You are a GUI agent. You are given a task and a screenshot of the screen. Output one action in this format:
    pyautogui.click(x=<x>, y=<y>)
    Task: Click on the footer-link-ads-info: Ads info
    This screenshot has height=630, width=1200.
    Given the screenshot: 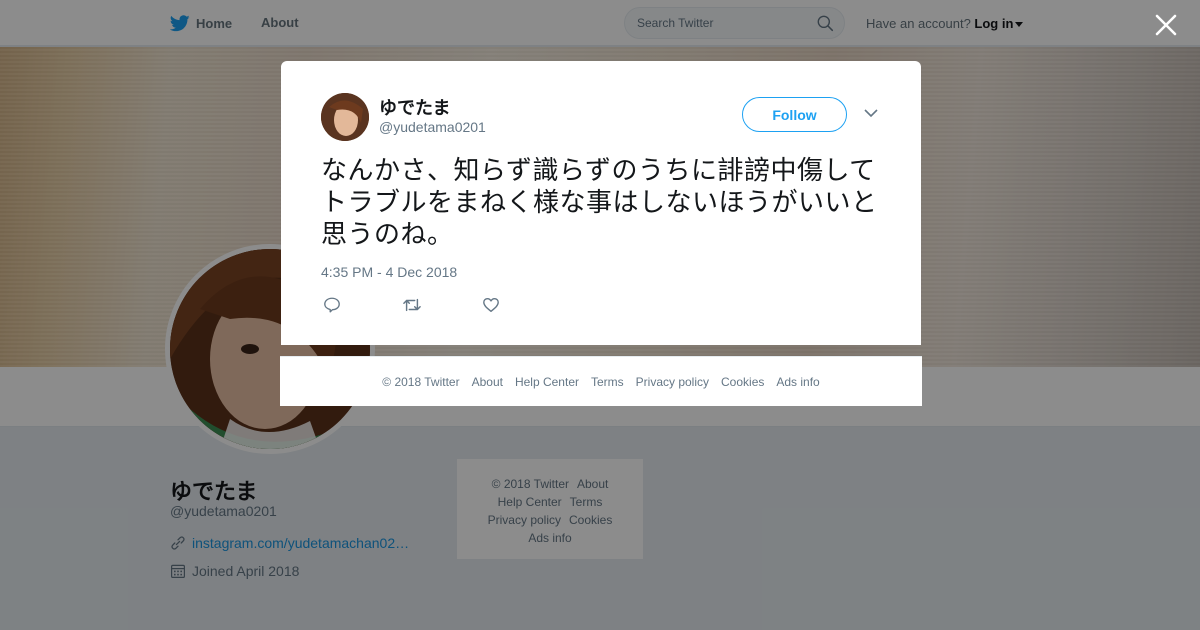 What is the action you would take?
    pyautogui.click(x=797, y=382)
    